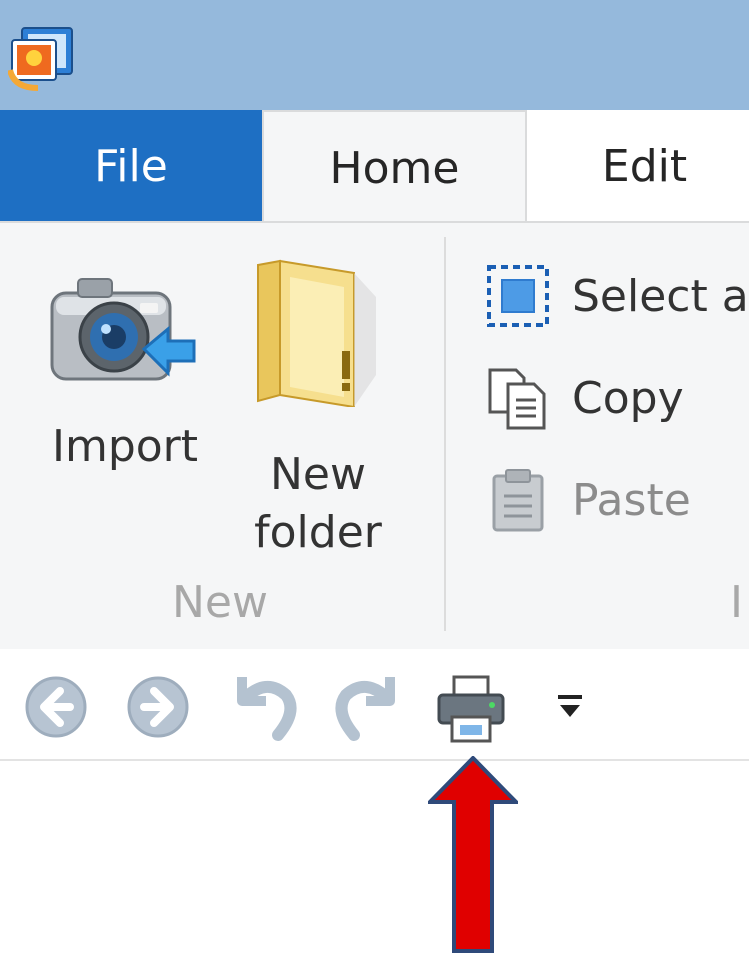  Describe the element at coordinates (445, 434) in the screenshot. I see `ribbon-group-divider` at that location.